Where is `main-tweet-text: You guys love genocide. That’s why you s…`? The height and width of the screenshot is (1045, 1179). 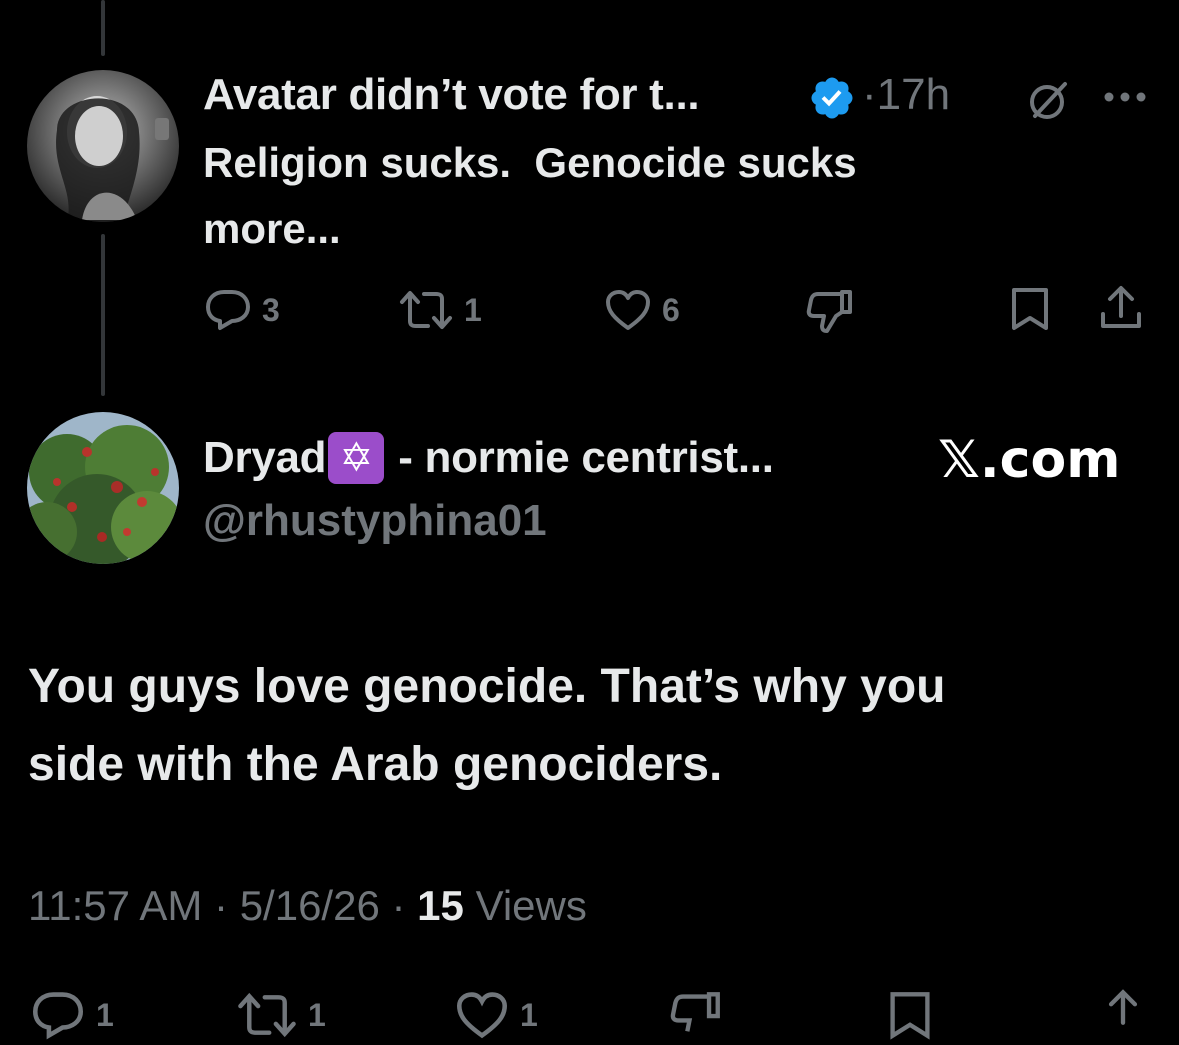 main-tweet-text: You guys love genocide. That’s why you s… is located at coordinates (486, 726).